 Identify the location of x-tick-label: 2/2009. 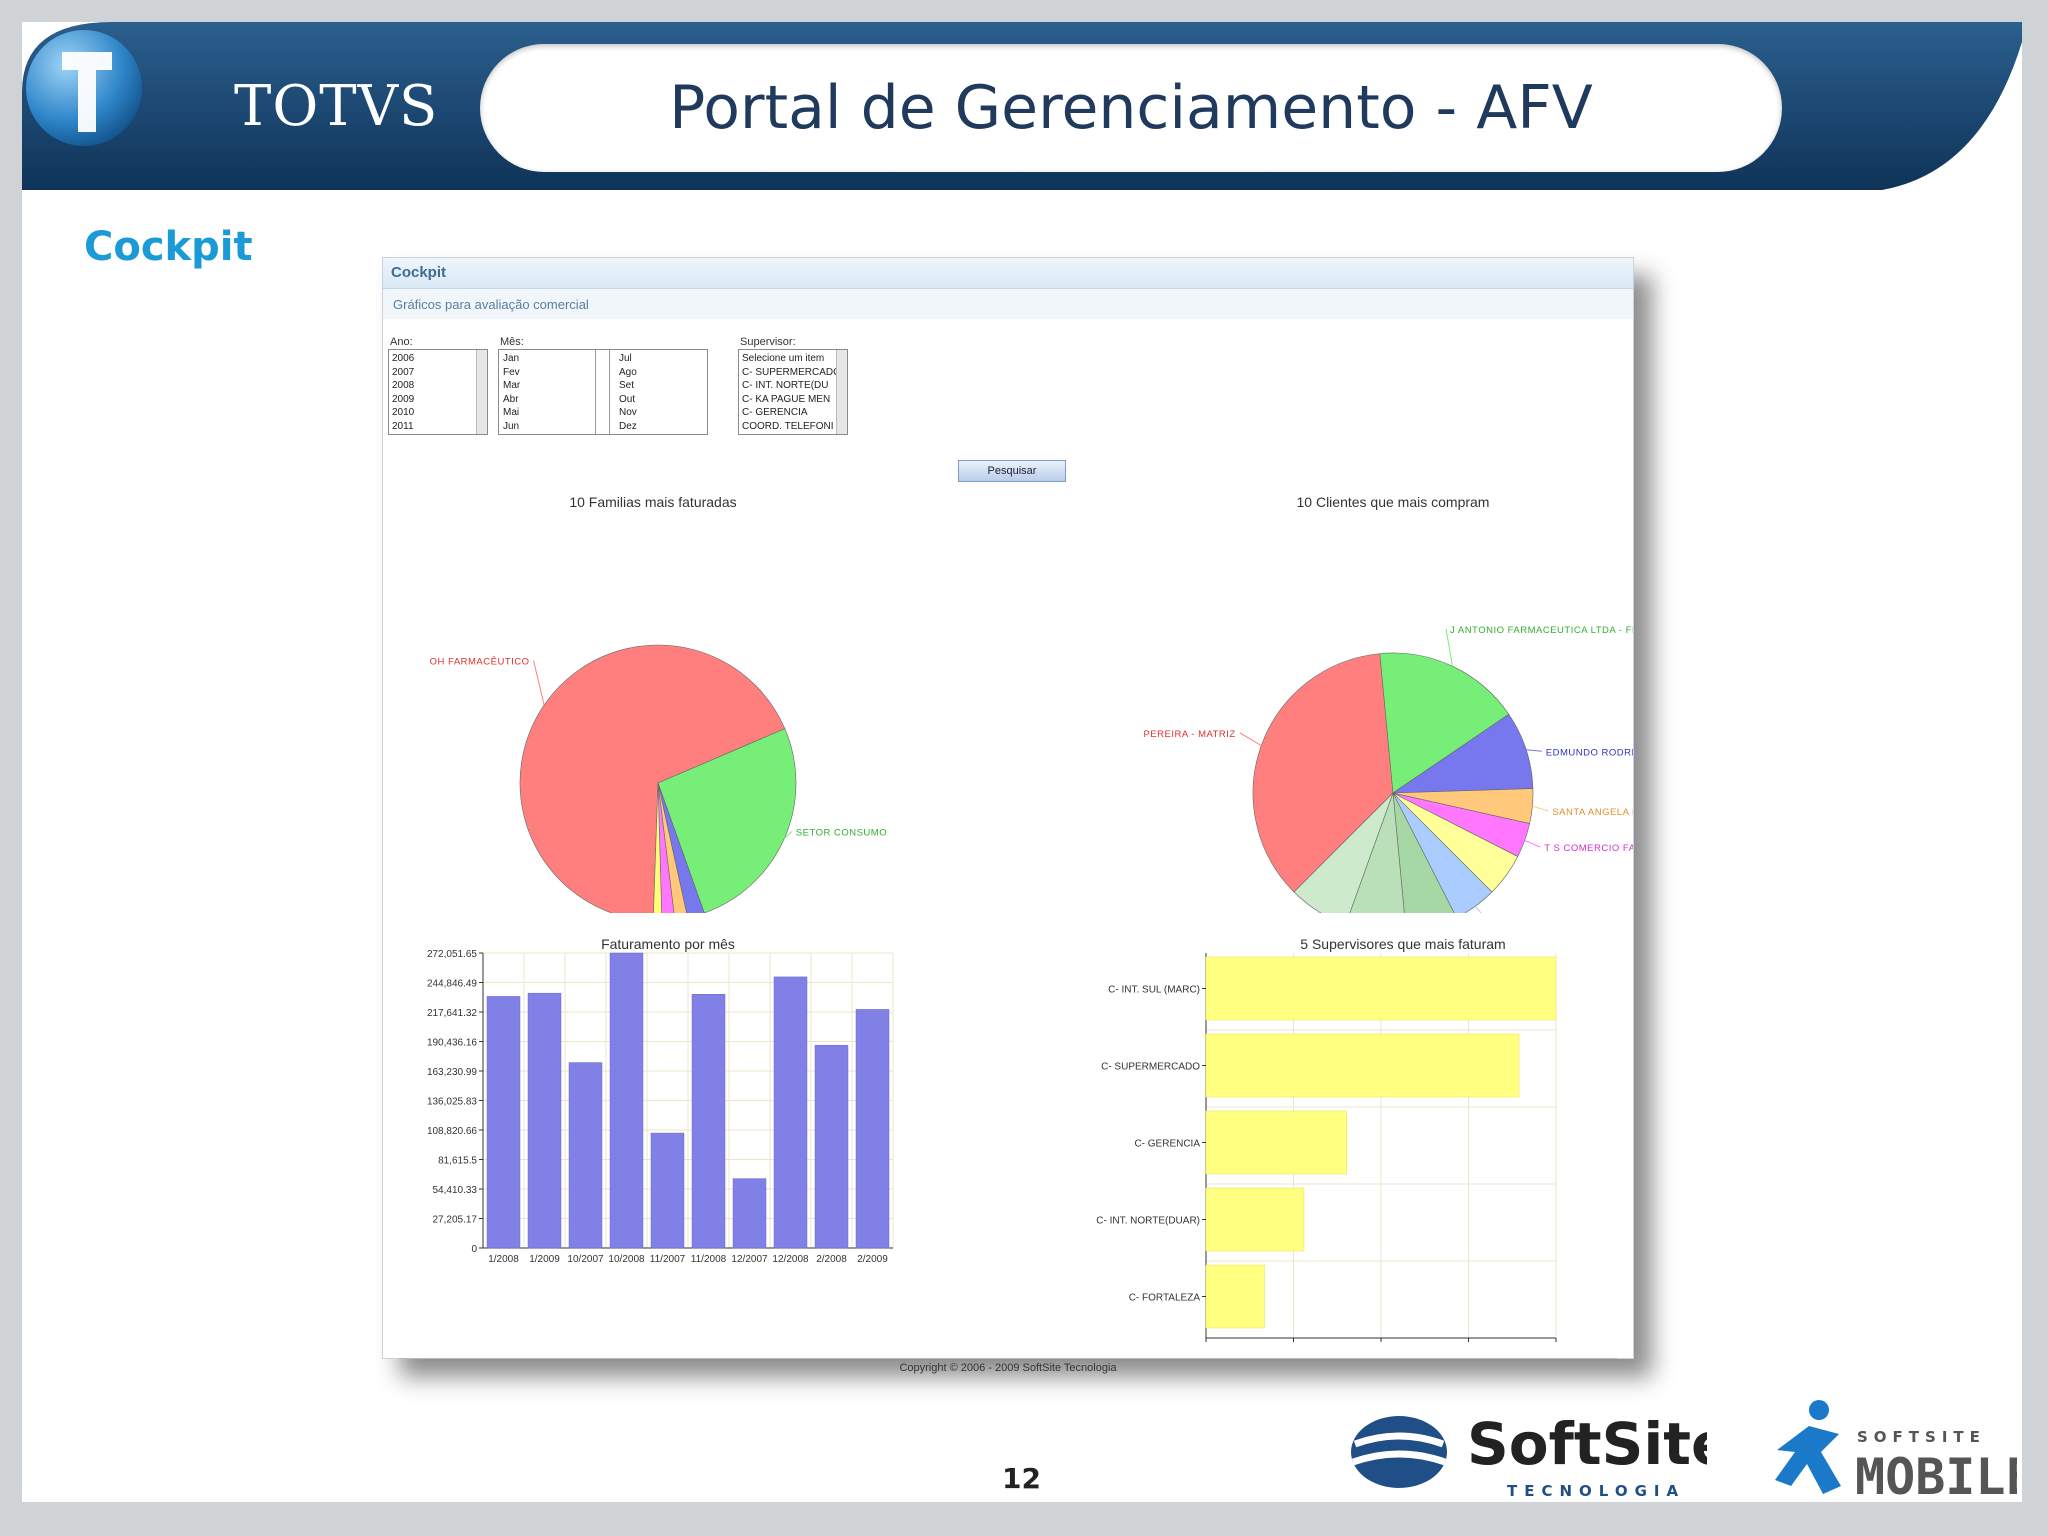
(872, 1259).